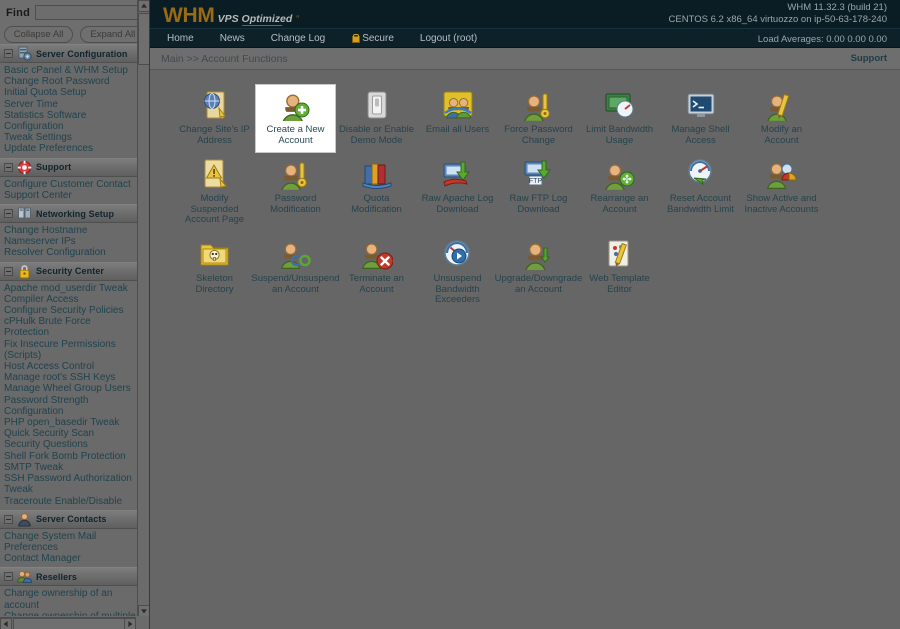  I want to click on sidebar-item-smtp-tweak: SMTP Tweak, so click(71, 467).